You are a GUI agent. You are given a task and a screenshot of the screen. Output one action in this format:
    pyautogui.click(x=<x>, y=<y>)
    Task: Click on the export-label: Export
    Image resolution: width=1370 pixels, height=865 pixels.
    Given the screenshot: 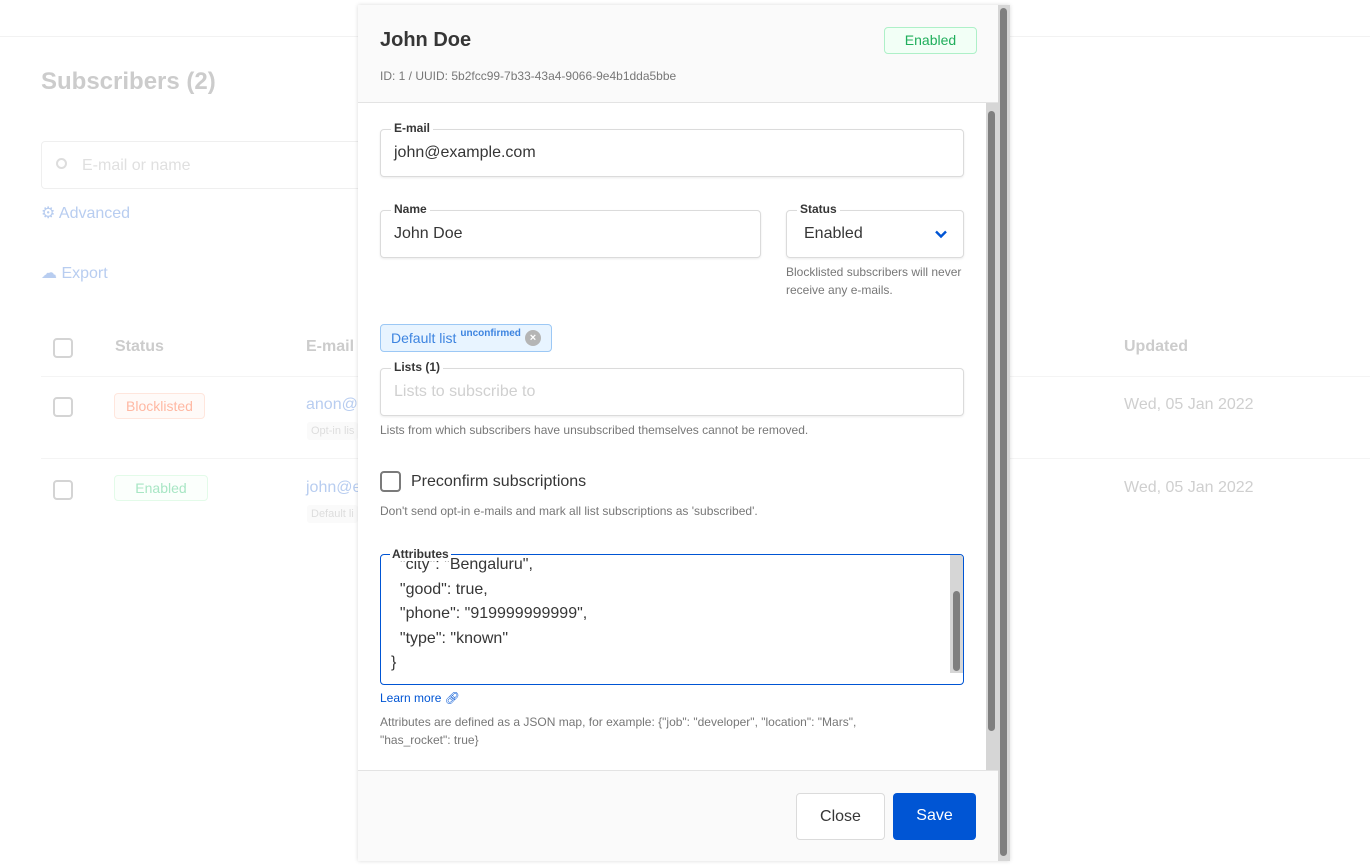 What is the action you would take?
    pyautogui.click(x=84, y=273)
    